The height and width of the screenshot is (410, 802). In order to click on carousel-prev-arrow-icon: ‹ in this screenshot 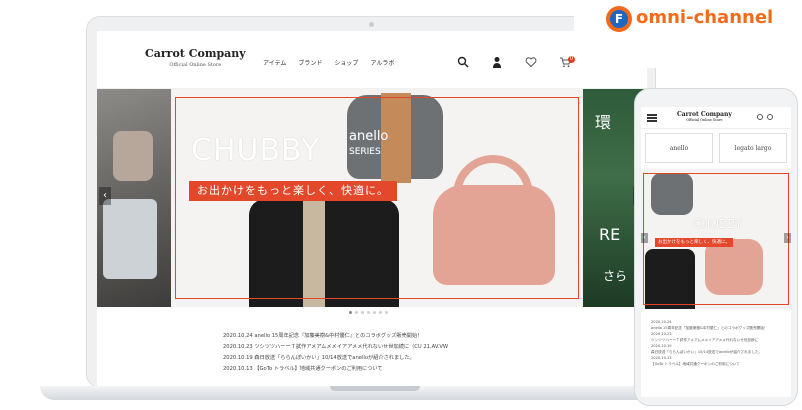, I will do `click(105, 196)`.